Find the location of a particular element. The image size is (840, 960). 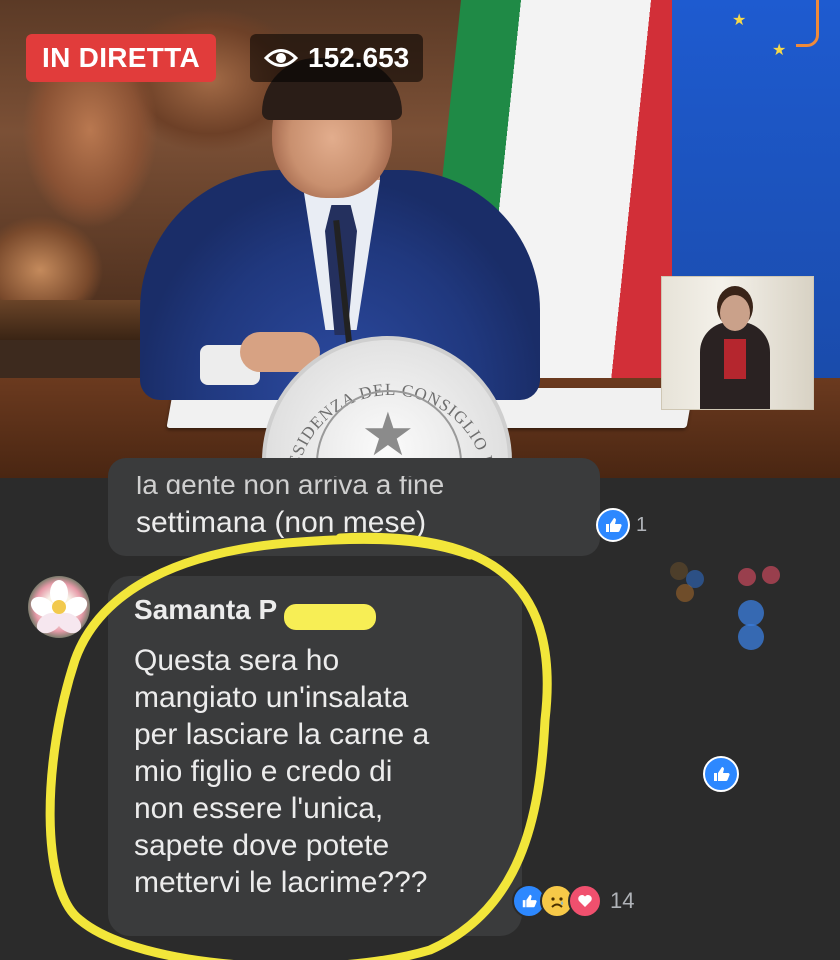

reaction-count: 14 is located at coordinates (622, 900).